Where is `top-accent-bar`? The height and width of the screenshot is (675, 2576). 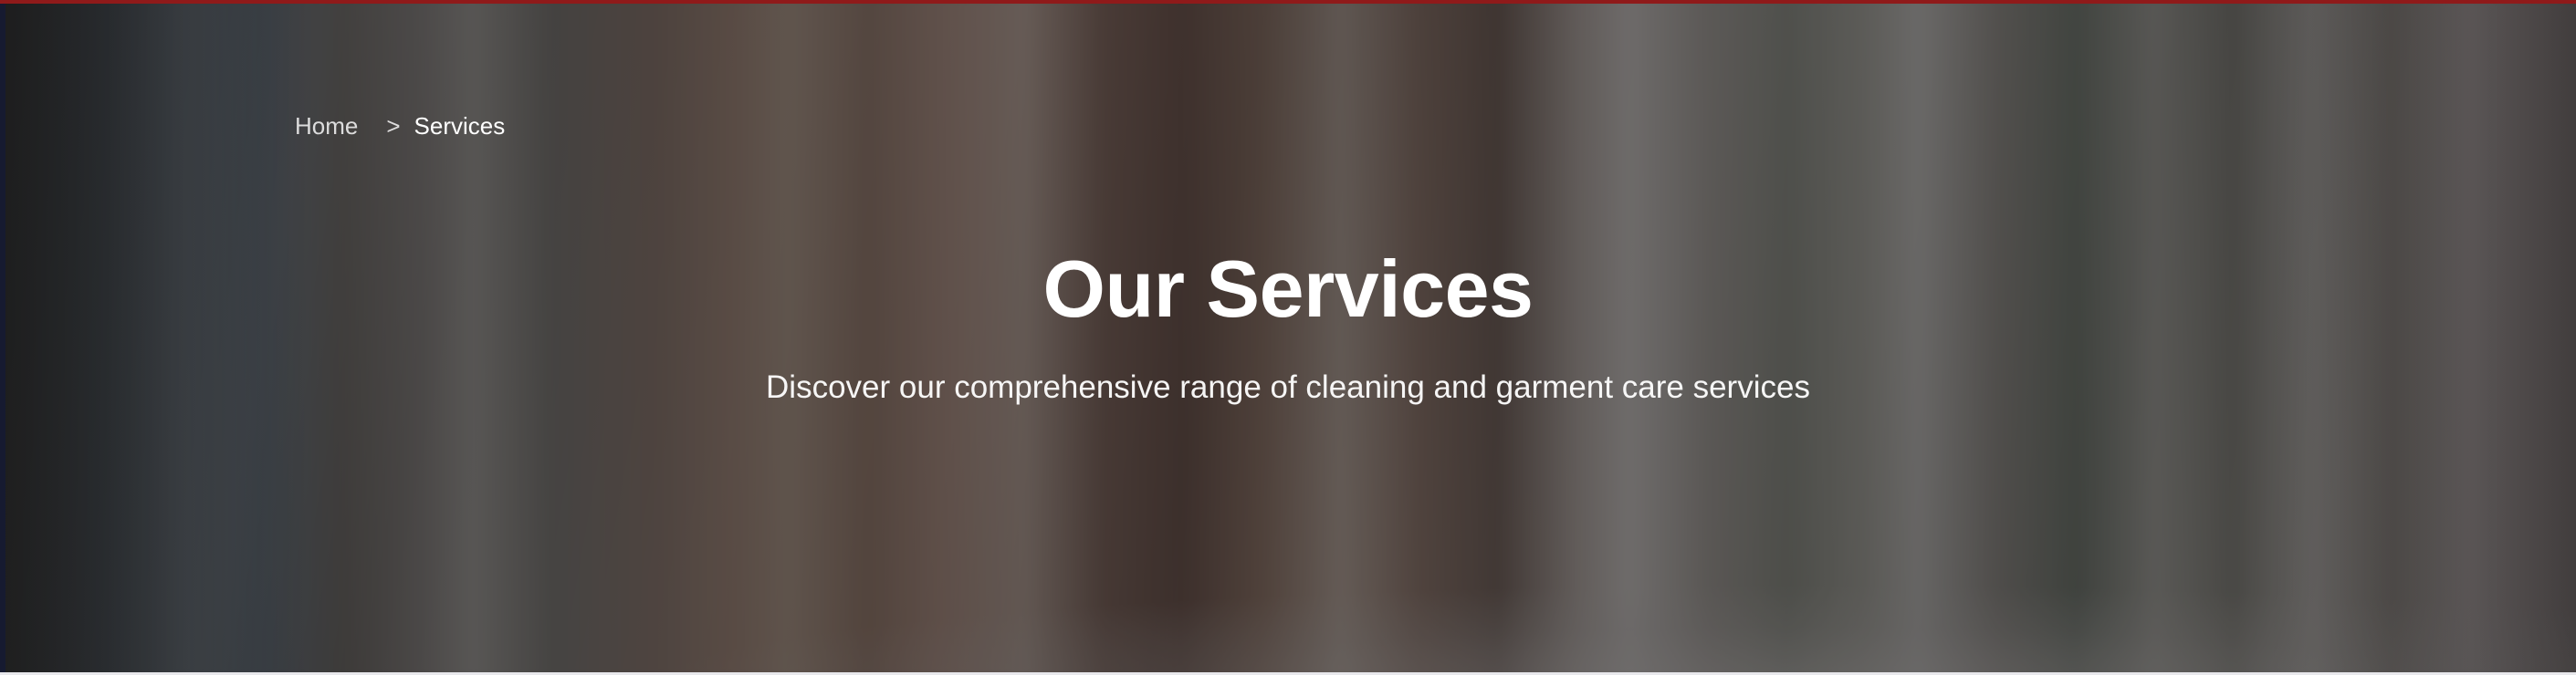
top-accent-bar is located at coordinates (1288, 2).